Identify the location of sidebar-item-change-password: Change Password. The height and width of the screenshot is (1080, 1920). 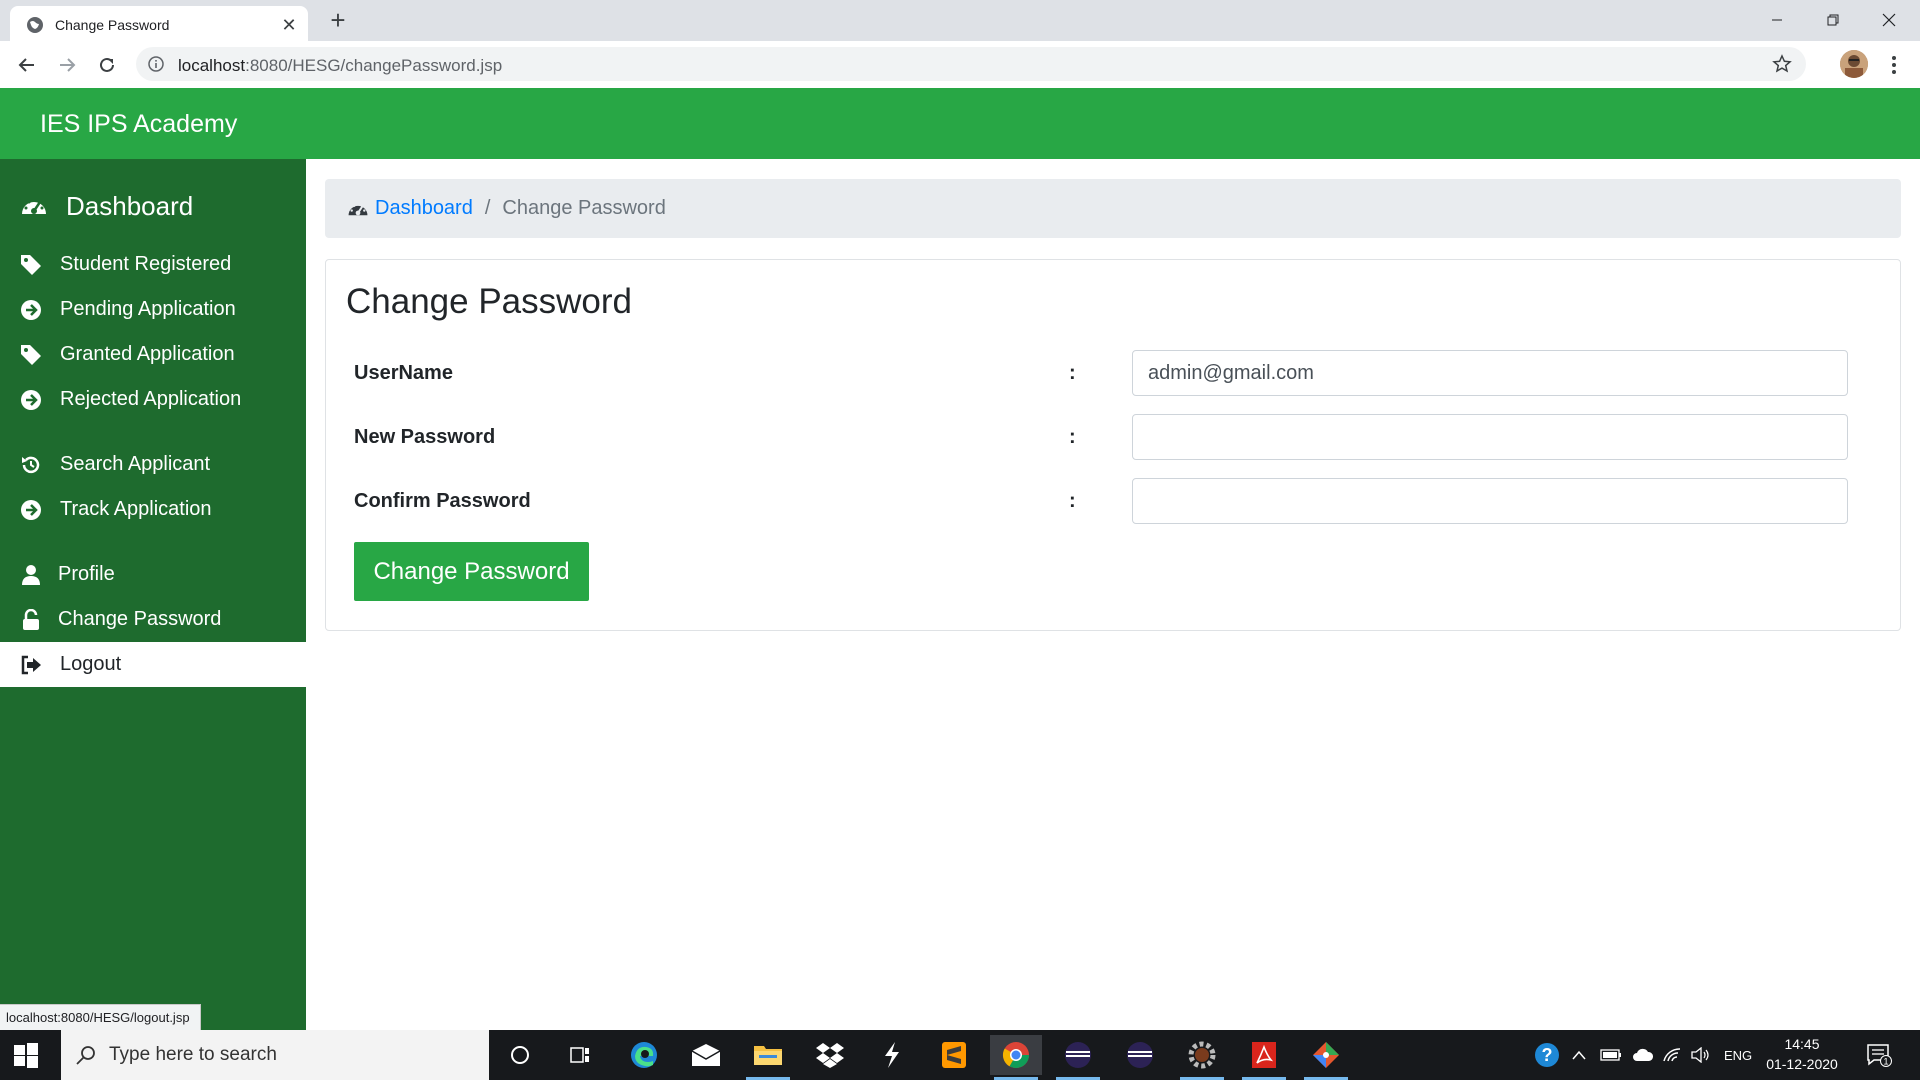
(153, 619).